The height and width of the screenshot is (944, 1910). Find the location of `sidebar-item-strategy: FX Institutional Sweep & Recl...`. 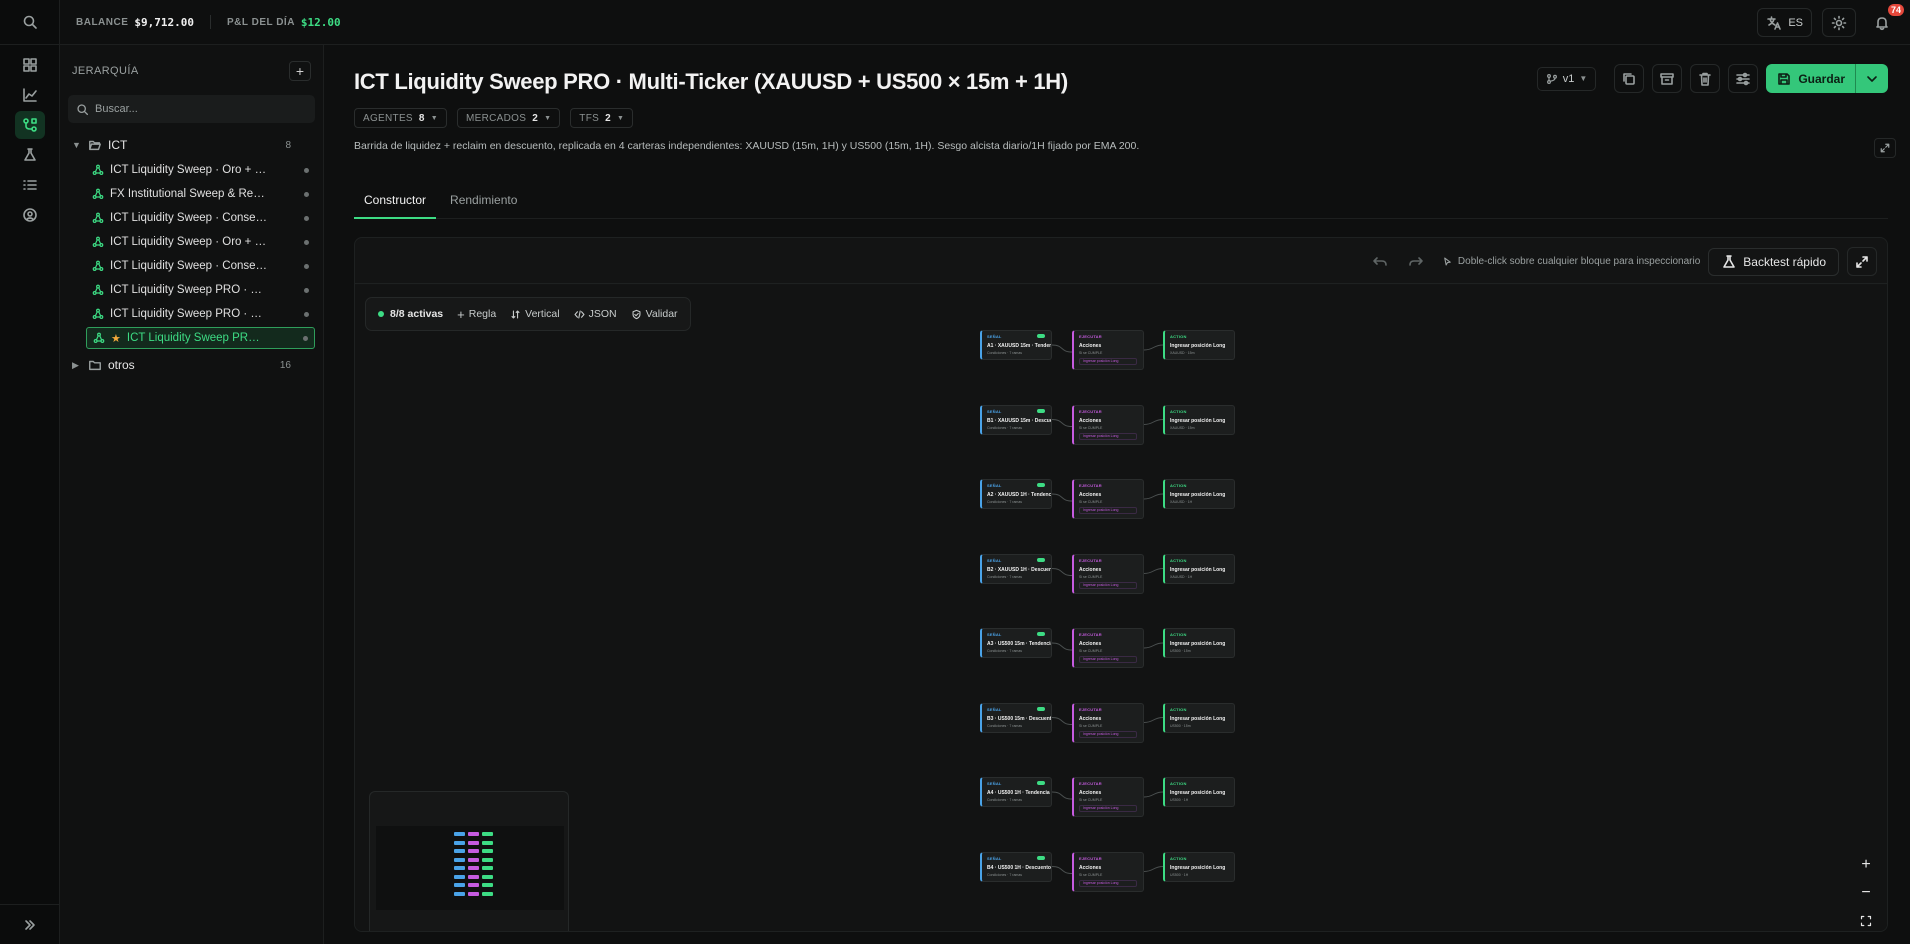

sidebar-item-strategy: FX Institutional Sweep & Recl... is located at coordinates (200, 194).